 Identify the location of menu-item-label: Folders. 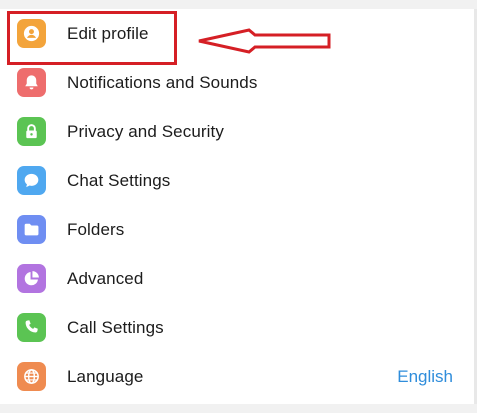
(96, 229).